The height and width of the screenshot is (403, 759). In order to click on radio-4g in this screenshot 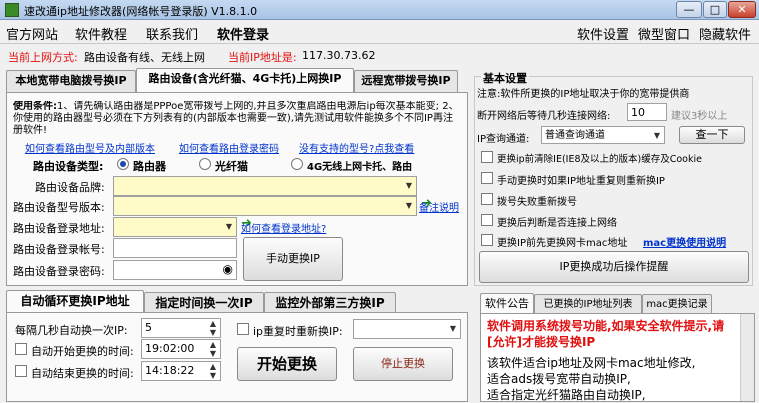, I will do `click(297, 164)`.